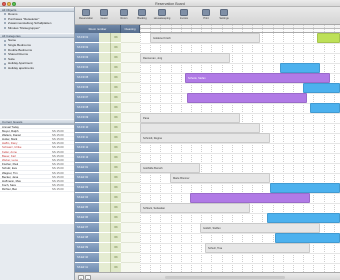 Image resolution: width=340 pixels, height=280 pixels. I want to click on room-cell: SS FR 01, so click(87, 38).